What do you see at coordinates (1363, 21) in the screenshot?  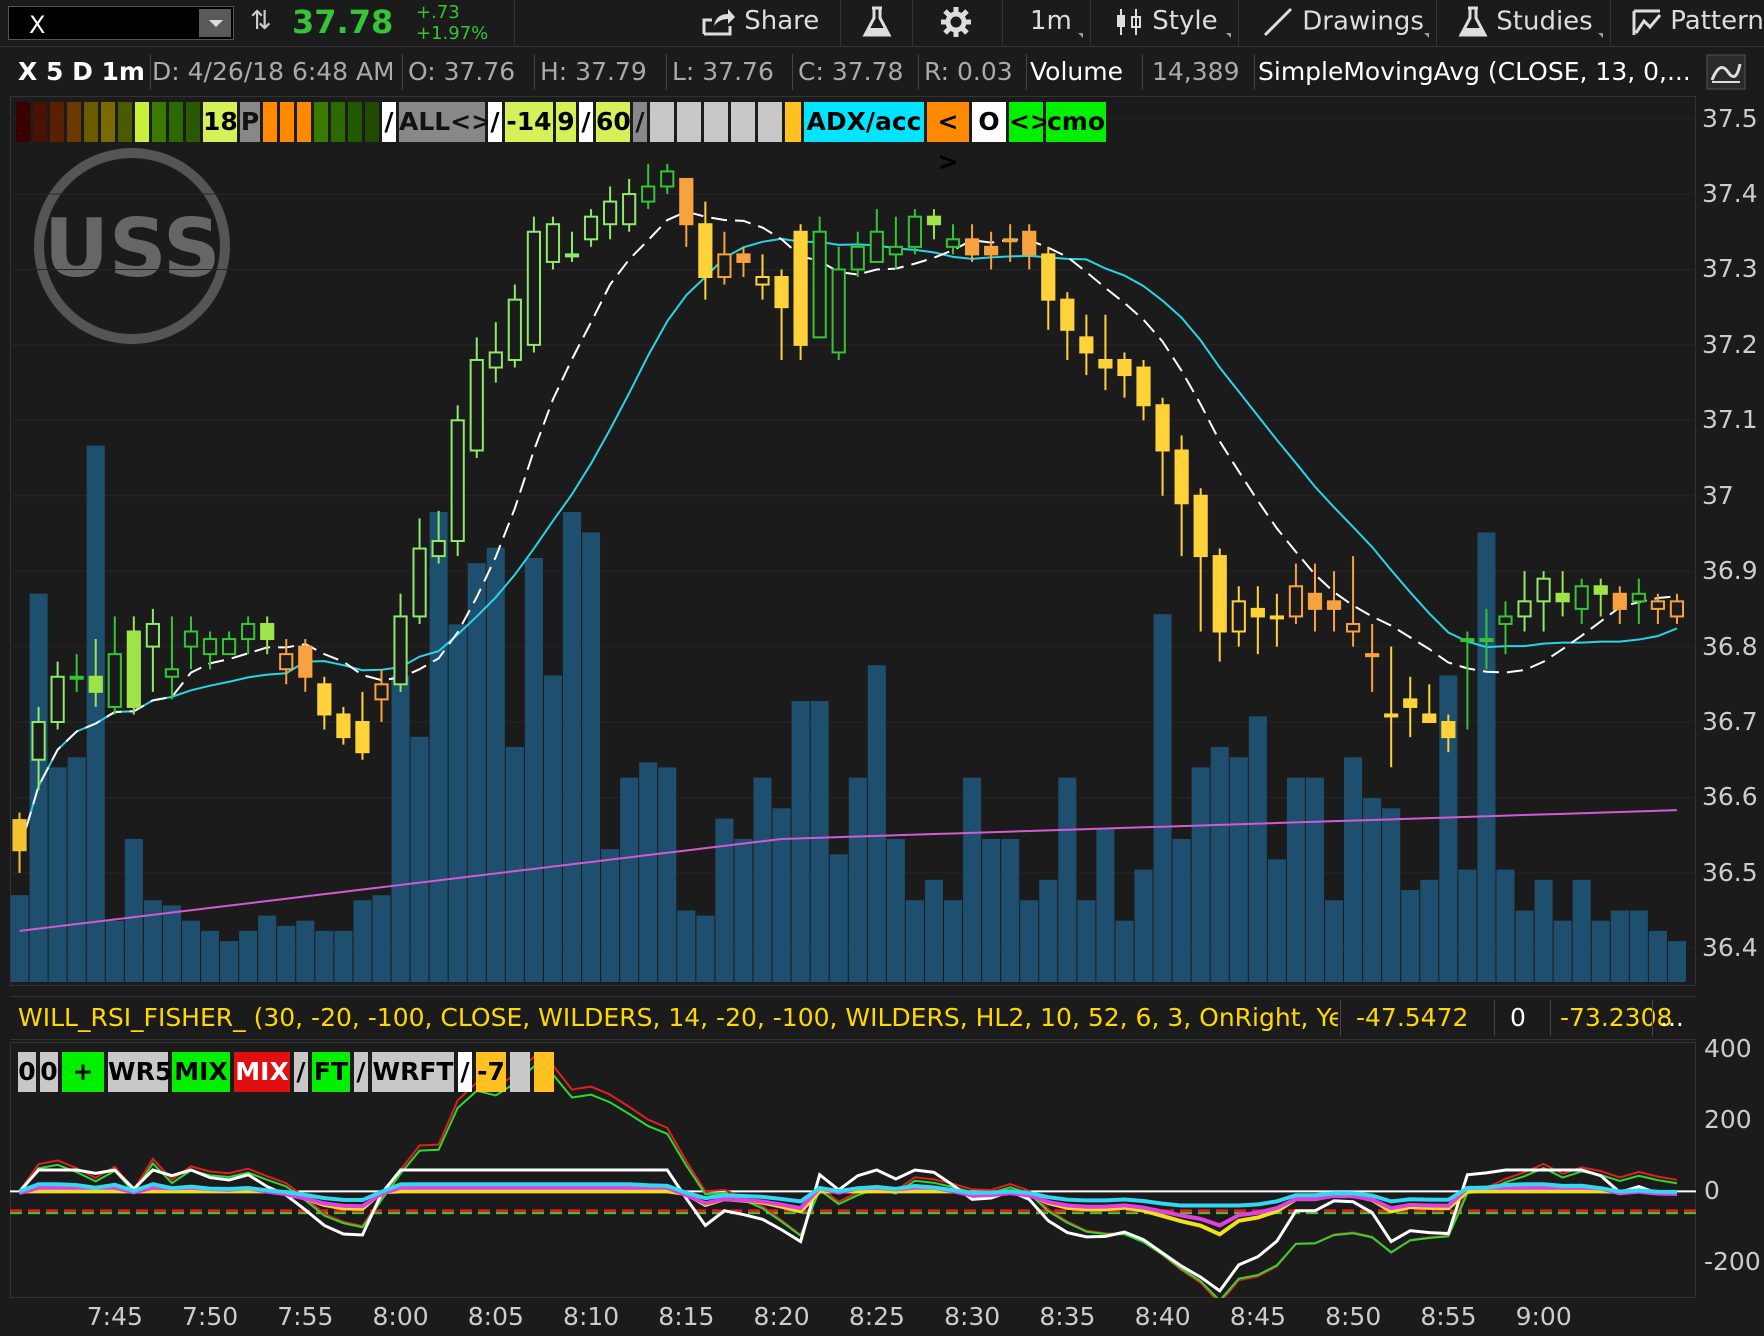 I see `drawings-label: Drawings` at bounding box center [1363, 21].